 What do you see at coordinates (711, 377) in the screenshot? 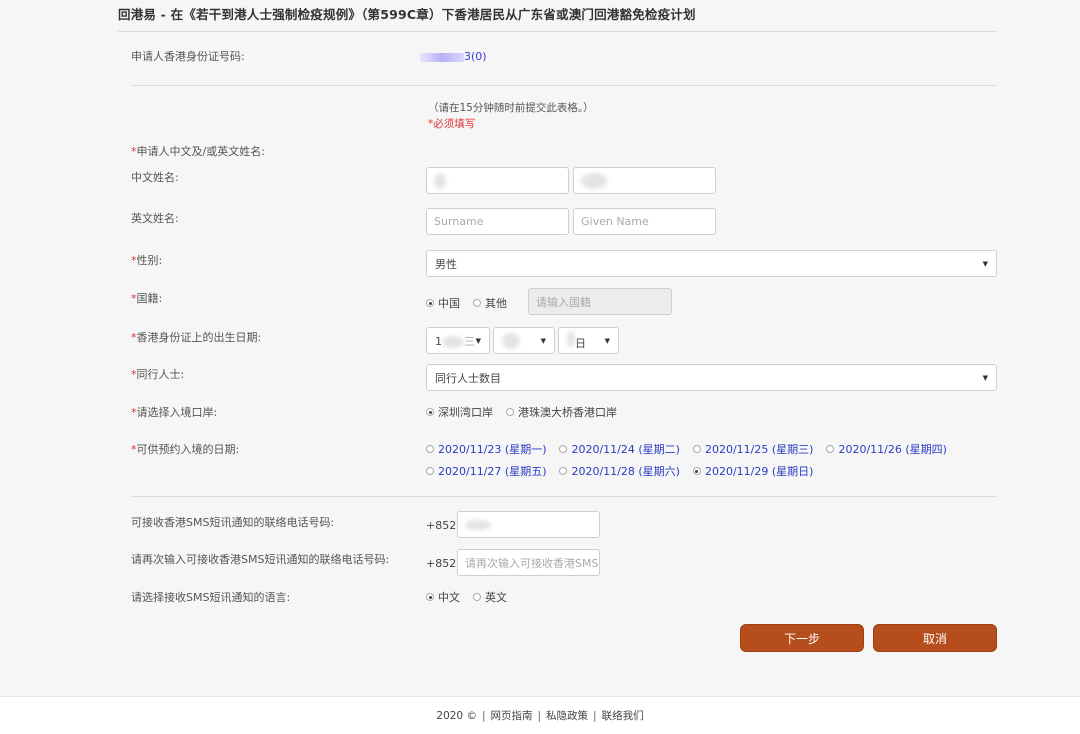
I see `companions-select: 同行人士数目 ▼` at bounding box center [711, 377].